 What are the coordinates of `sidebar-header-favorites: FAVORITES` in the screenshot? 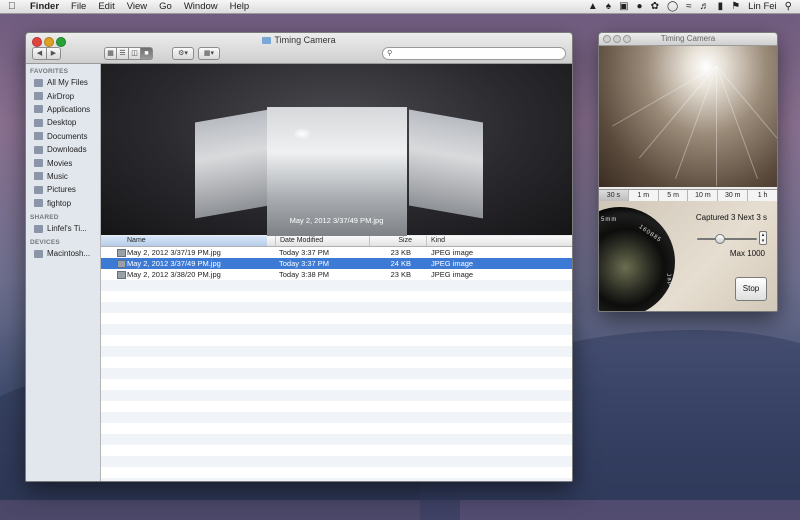 It's located at (49, 71).